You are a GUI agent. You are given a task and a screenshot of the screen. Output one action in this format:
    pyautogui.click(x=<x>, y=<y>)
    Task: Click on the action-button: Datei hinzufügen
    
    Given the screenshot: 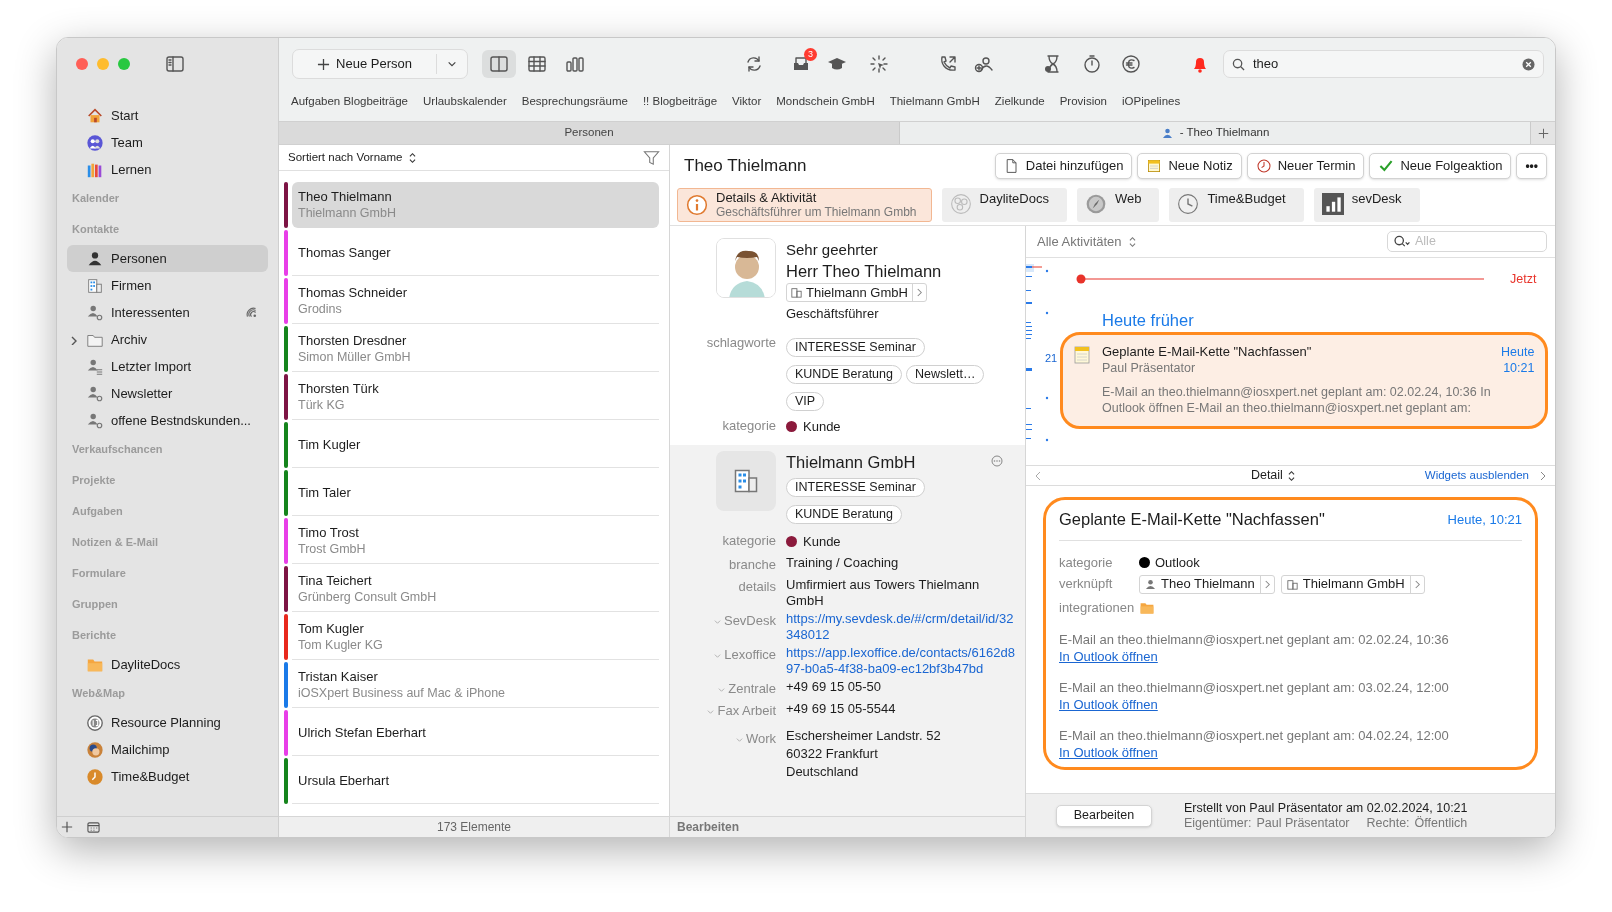 What is the action you would take?
    pyautogui.click(x=1063, y=165)
    